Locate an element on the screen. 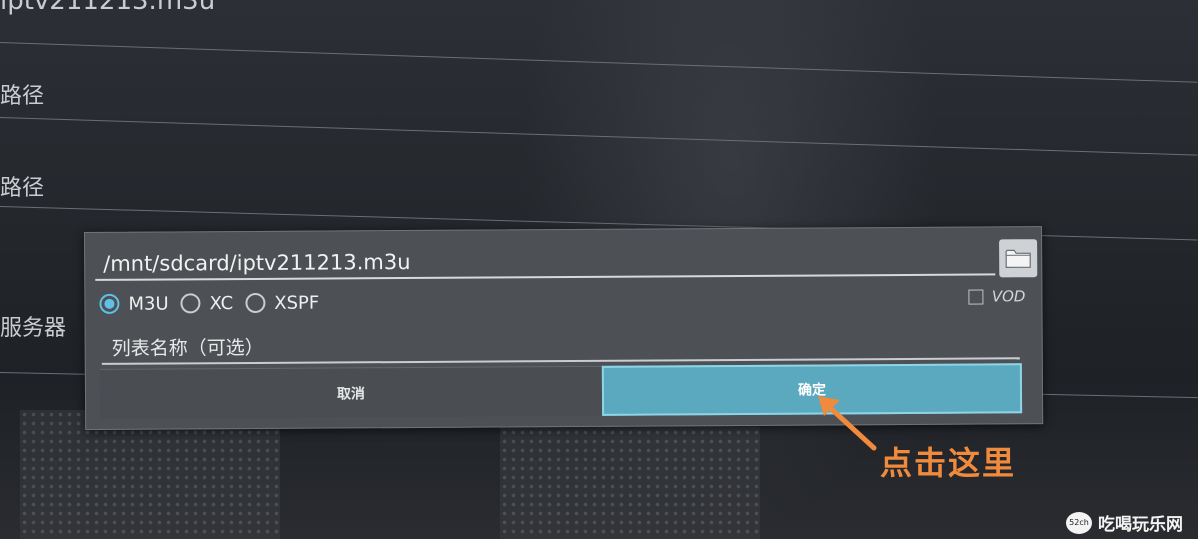 This screenshot has width=1198, height=539. background-row-server: 服务器 is located at coordinates (33, 328).